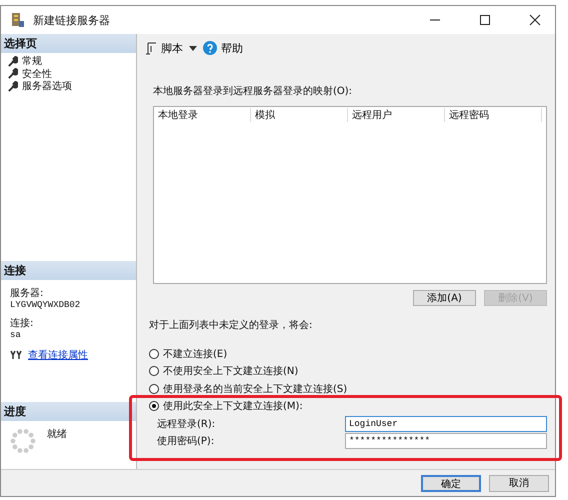  What do you see at coordinates (57, 434) in the screenshot?
I see `progress-status: 就绪` at bounding box center [57, 434].